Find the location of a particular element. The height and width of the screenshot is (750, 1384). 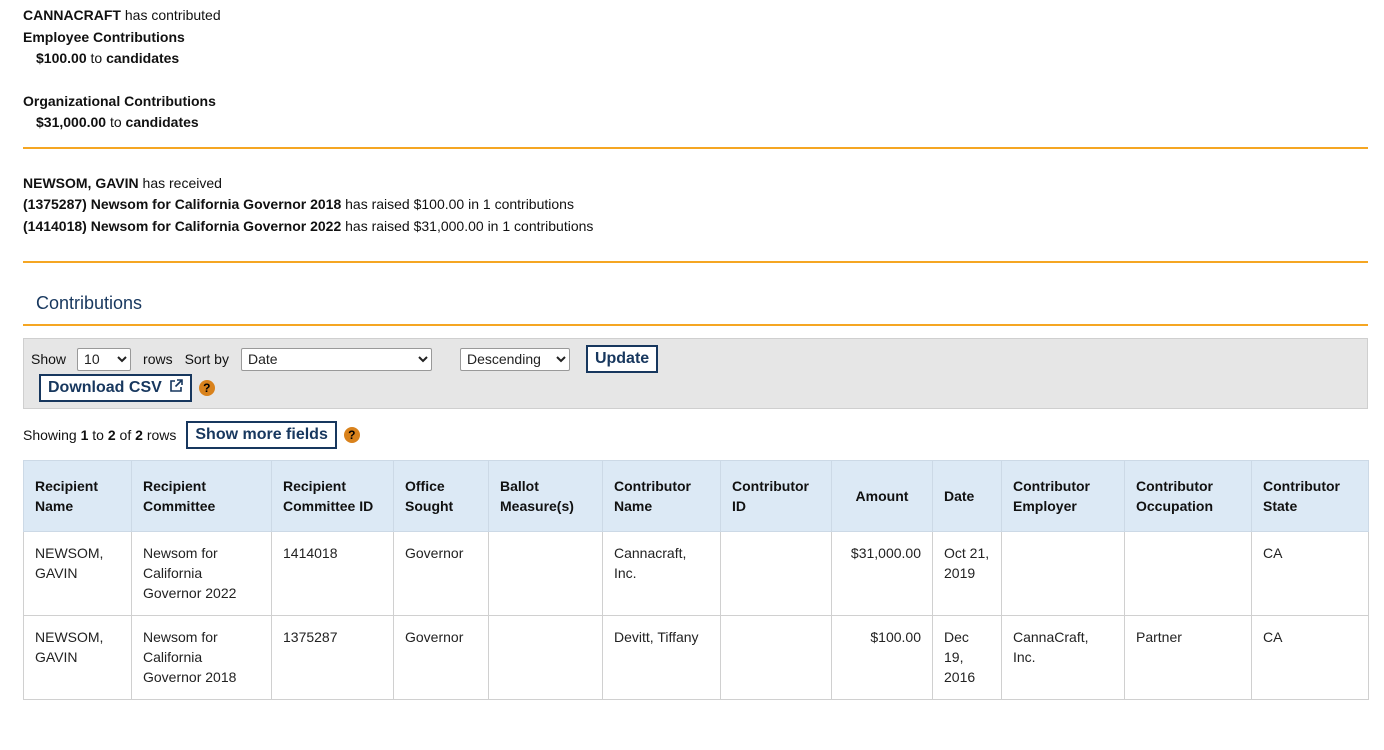

rows-label: rows is located at coordinates (158, 359).